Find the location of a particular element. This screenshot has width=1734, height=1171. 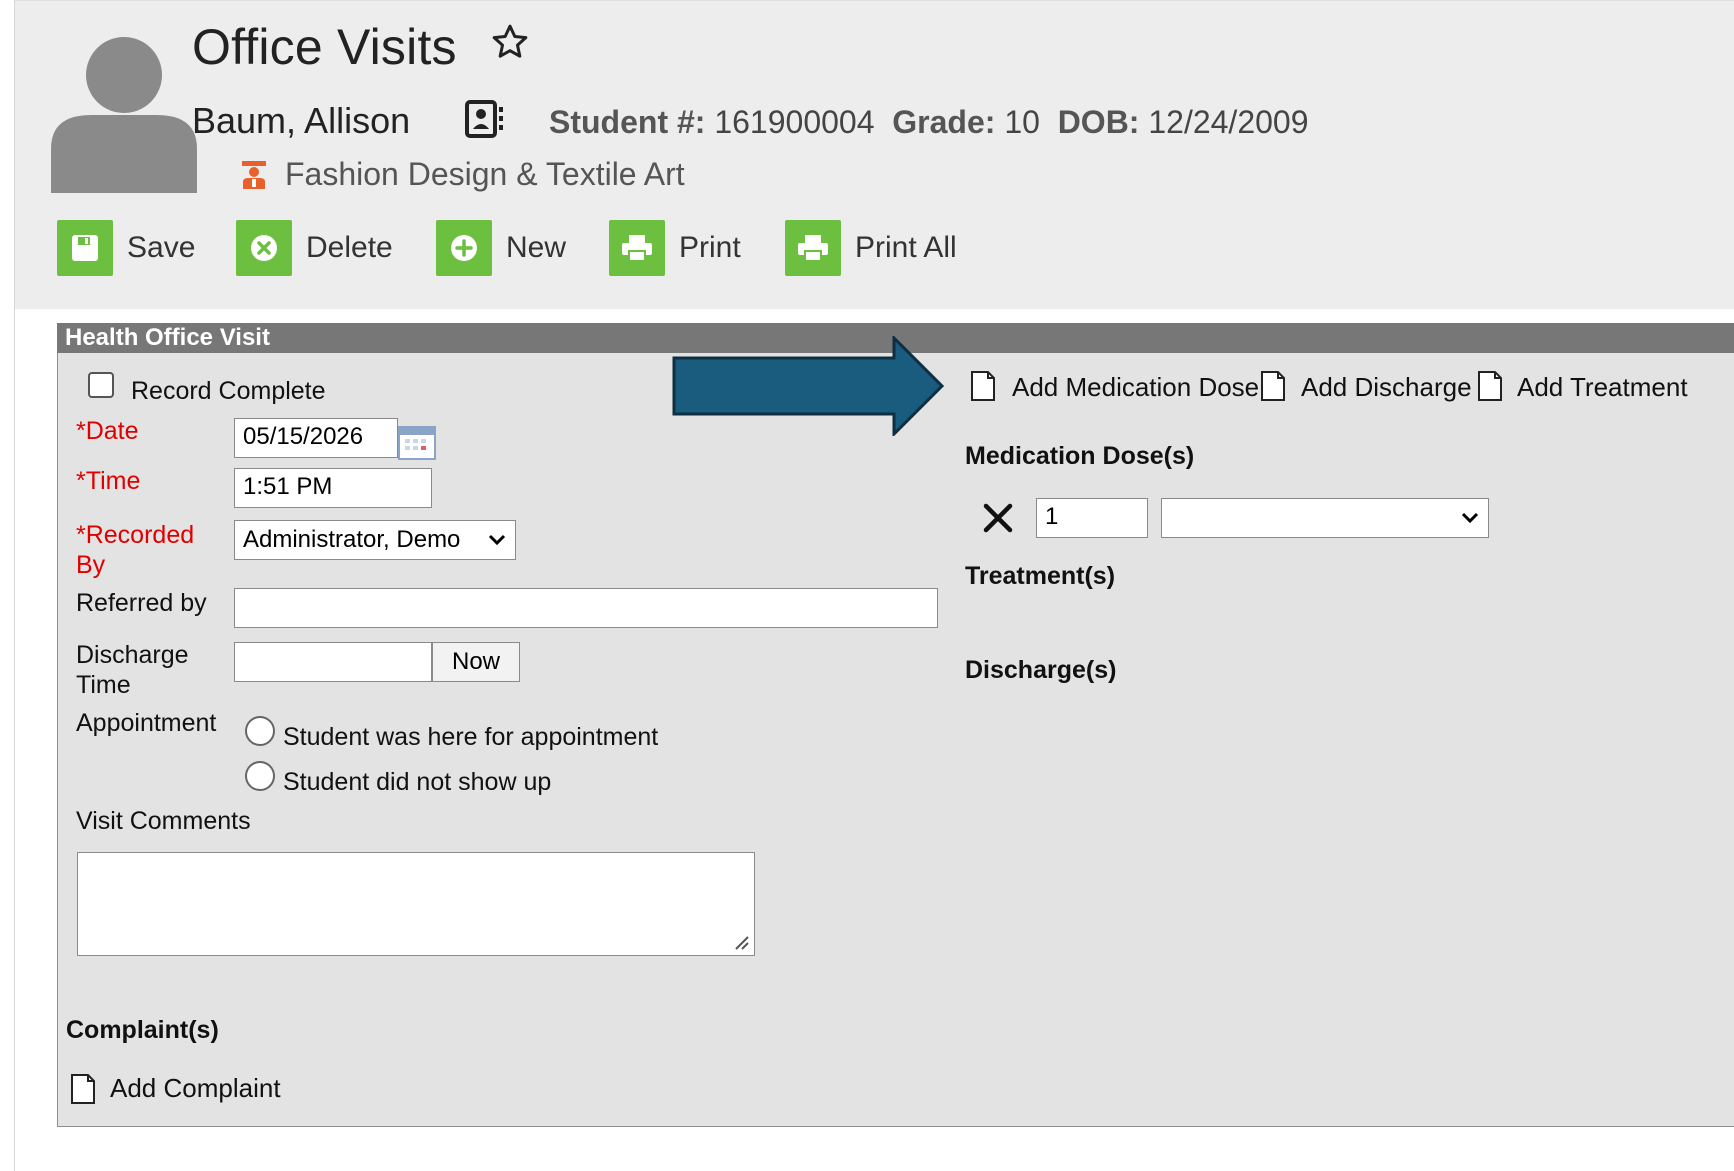

window-edge is located at coordinates (7, 585).